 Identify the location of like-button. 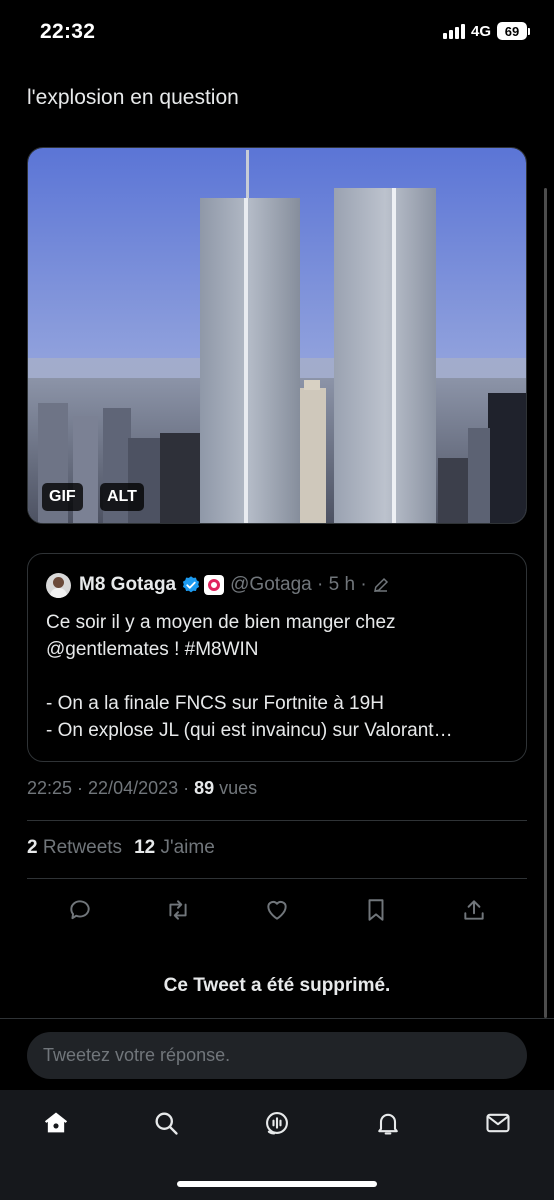
(277, 910).